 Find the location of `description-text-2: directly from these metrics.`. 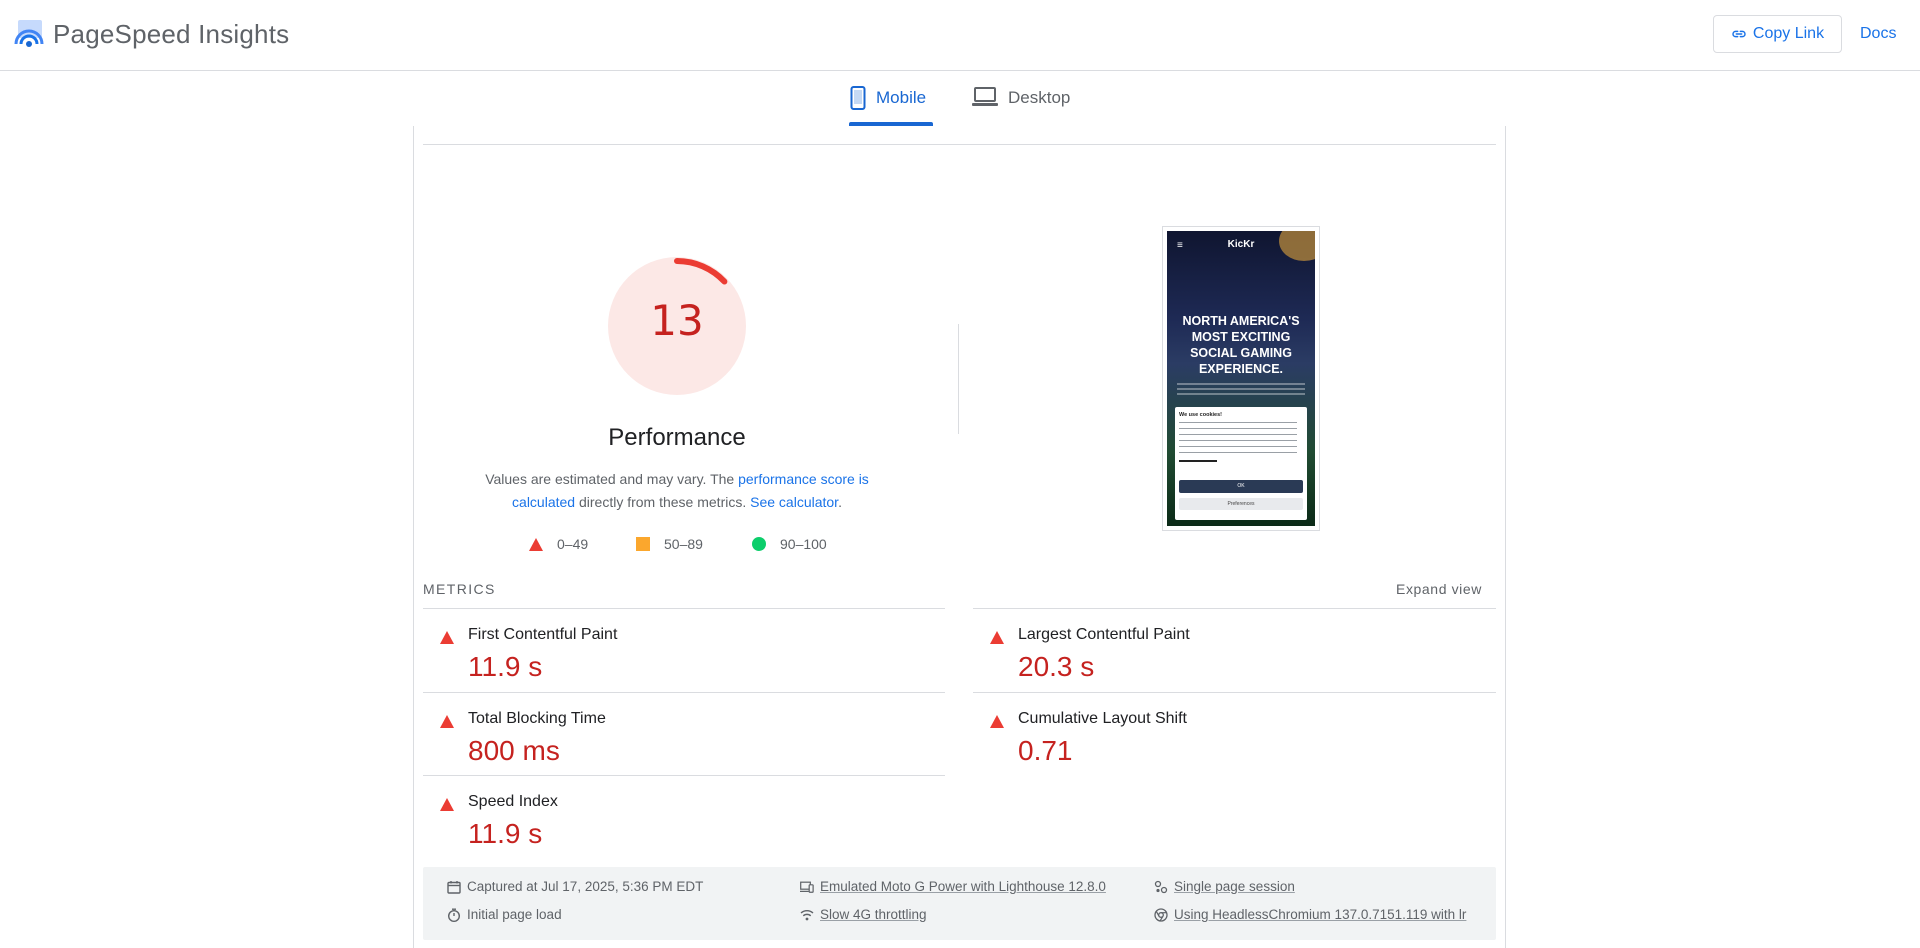

description-text-2: directly from these metrics. is located at coordinates (663, 502).